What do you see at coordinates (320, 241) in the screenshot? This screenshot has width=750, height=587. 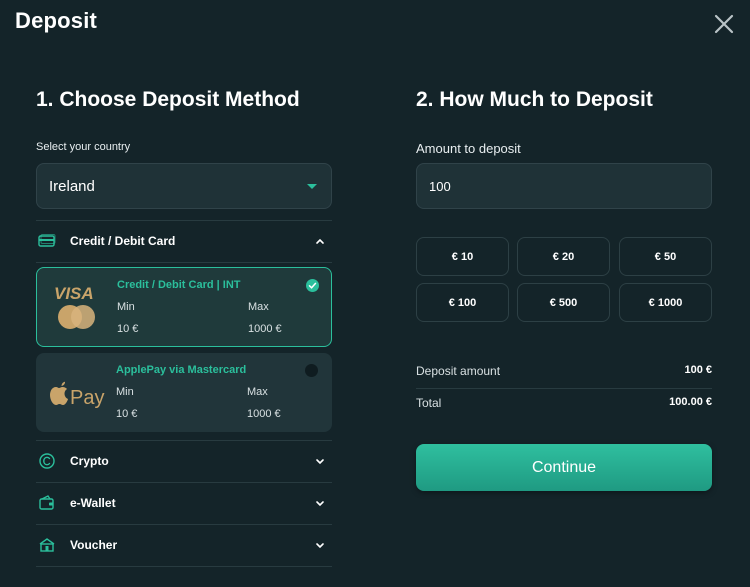 I see `chevron-up-icon` at bounding box center [320, 241].